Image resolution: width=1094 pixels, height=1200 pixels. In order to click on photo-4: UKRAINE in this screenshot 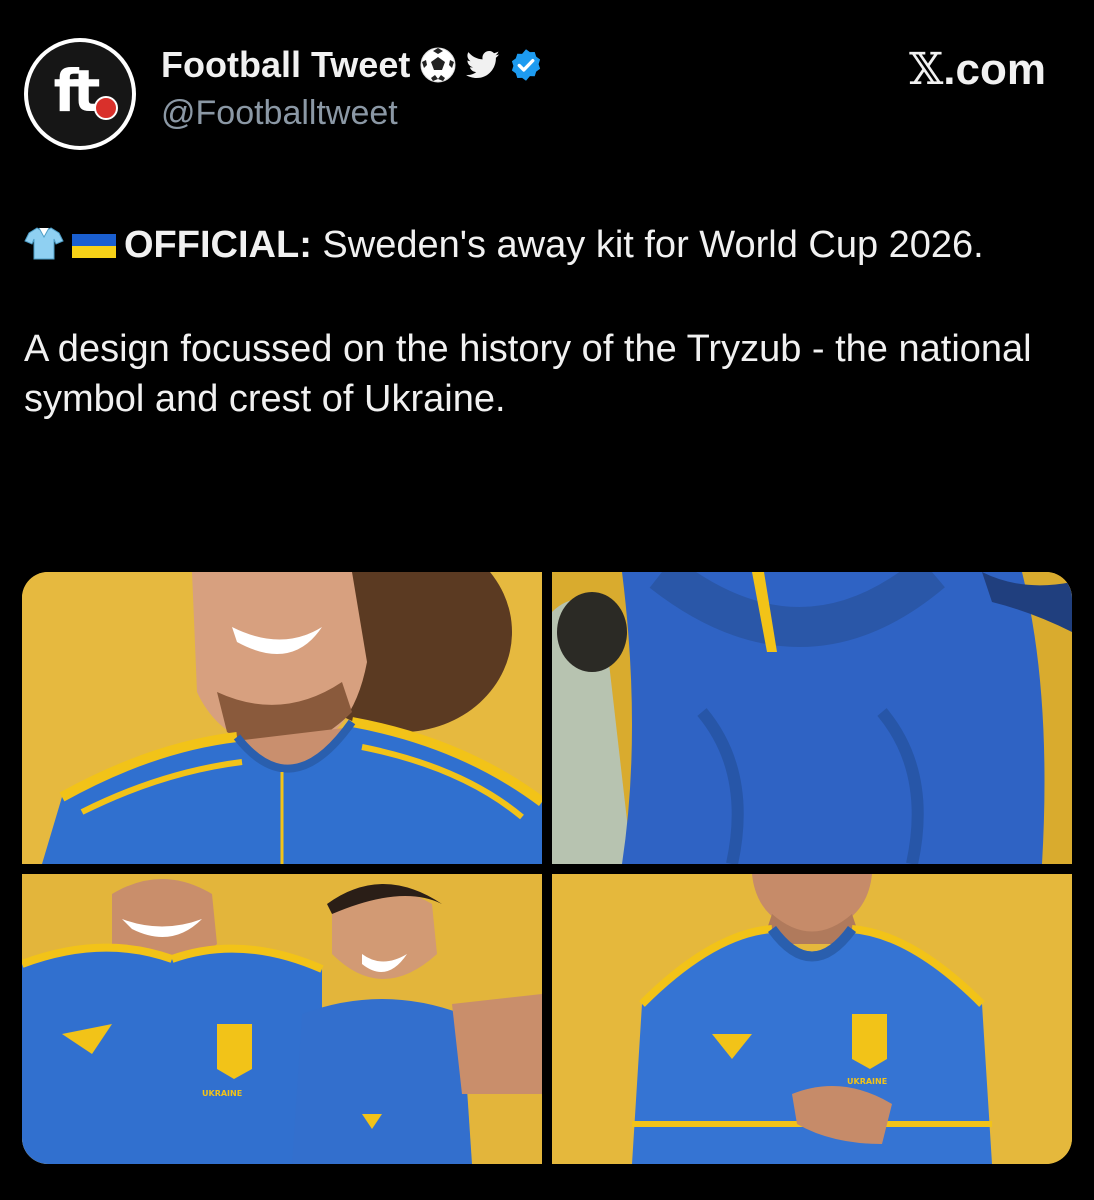, I will do `click(812, 1019)`.